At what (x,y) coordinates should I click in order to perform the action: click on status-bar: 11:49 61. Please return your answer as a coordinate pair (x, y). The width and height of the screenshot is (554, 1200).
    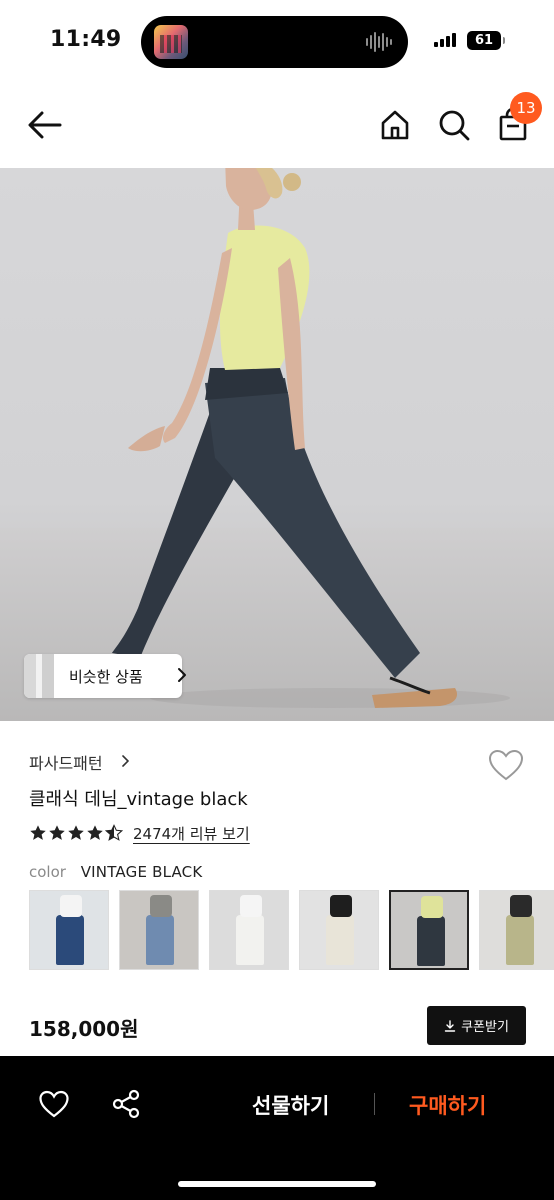
    Looking at the image, I should click on (277, 42).